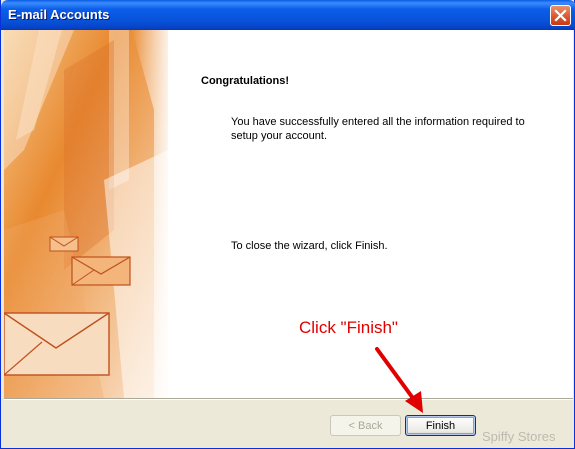  What do you see at coordinates (309, 246) in the screenshot?
I see `close-instruction: To close the wizard, click Finish.` at bounding box center [309, 246].